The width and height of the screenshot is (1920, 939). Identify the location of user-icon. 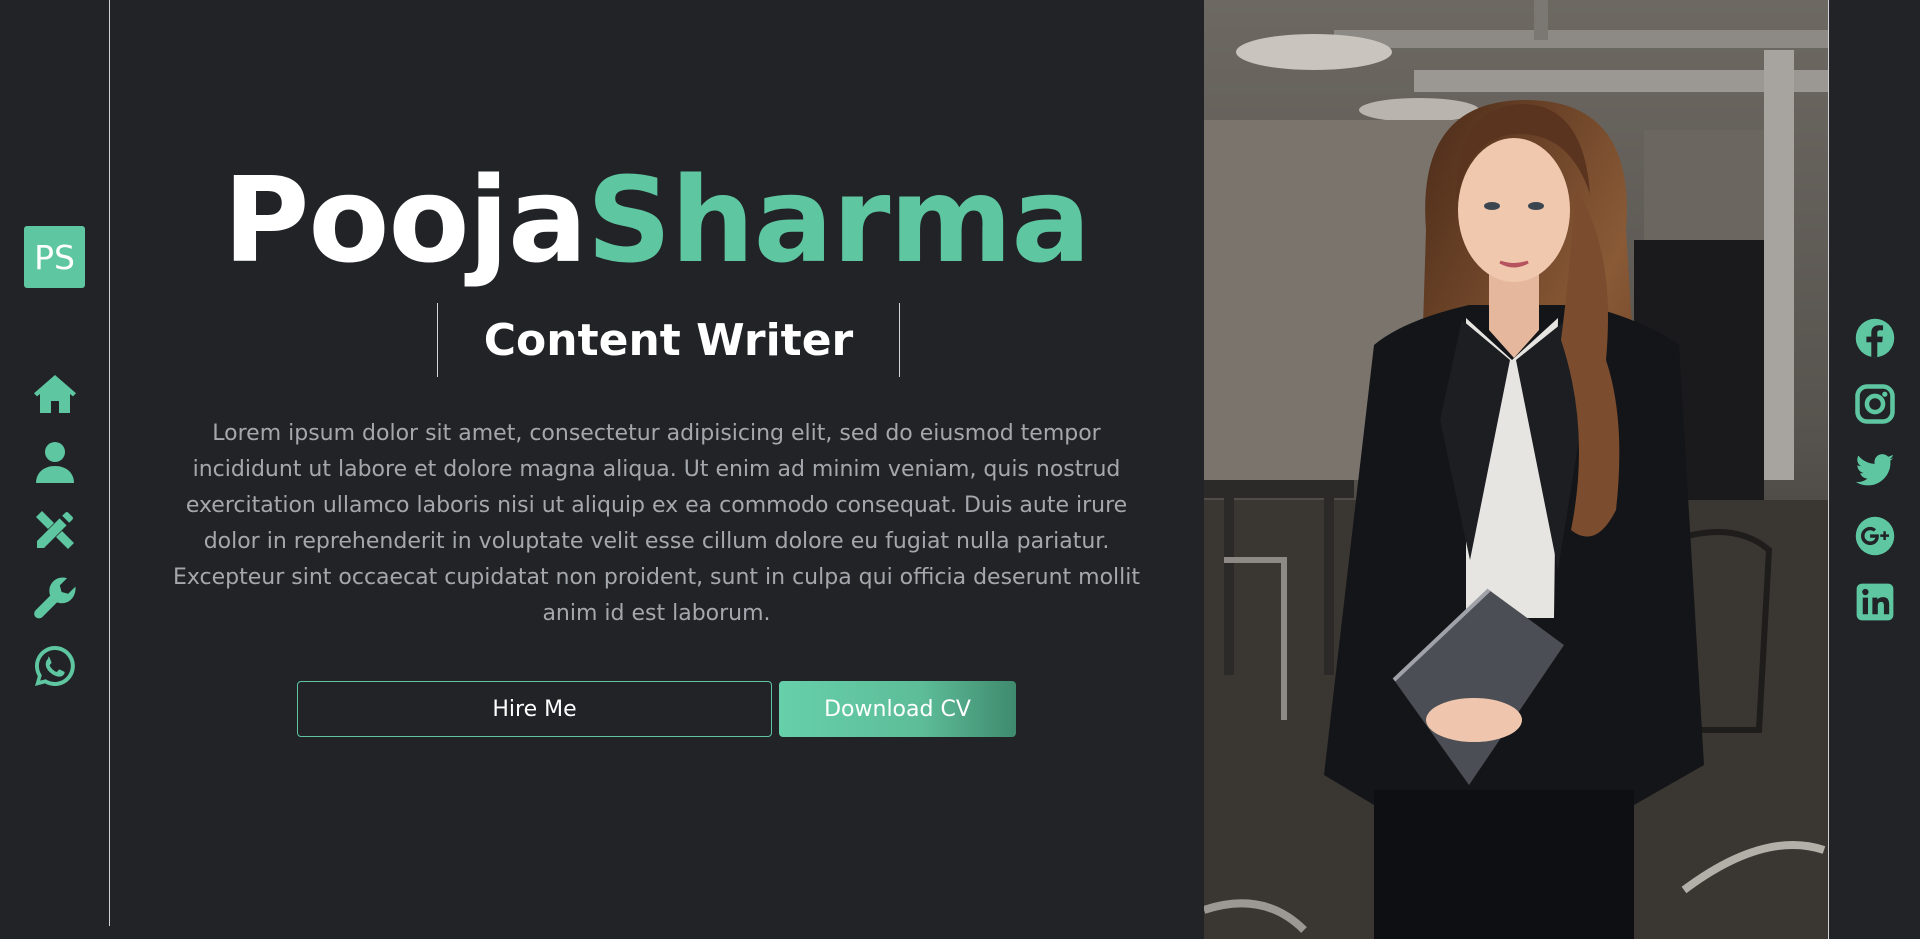
(54, 462).